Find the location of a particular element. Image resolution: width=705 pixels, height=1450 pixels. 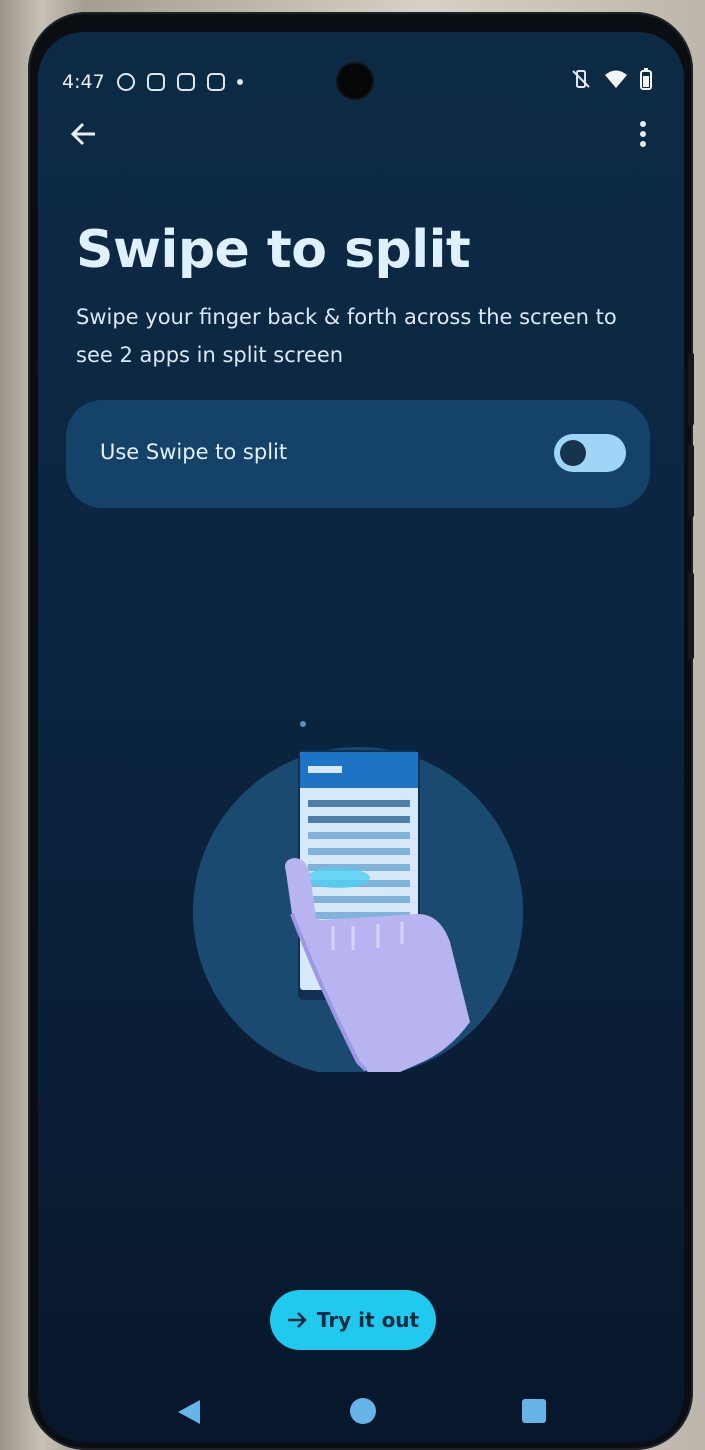

nav-home-icon is located at coordinates (363, 1411).